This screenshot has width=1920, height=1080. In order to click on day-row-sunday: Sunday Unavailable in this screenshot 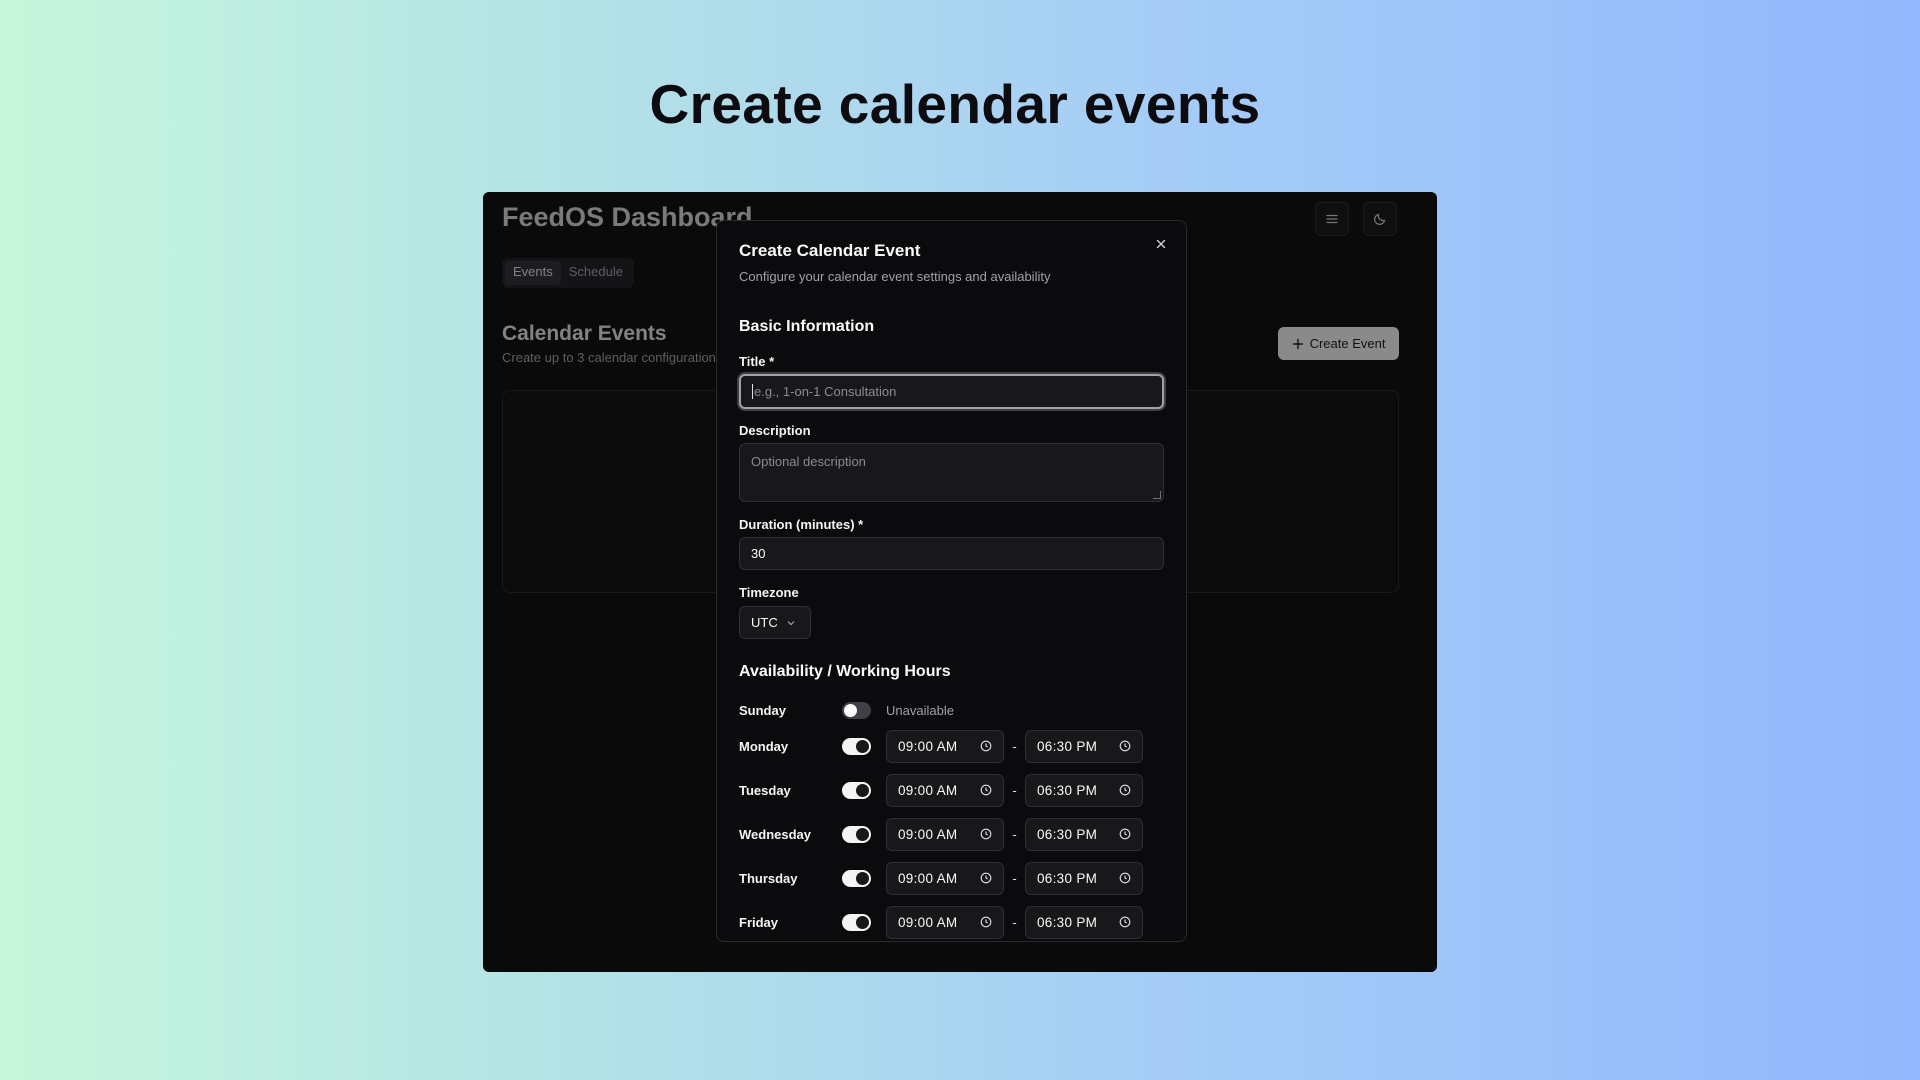, I will do `click(951, 710)`.